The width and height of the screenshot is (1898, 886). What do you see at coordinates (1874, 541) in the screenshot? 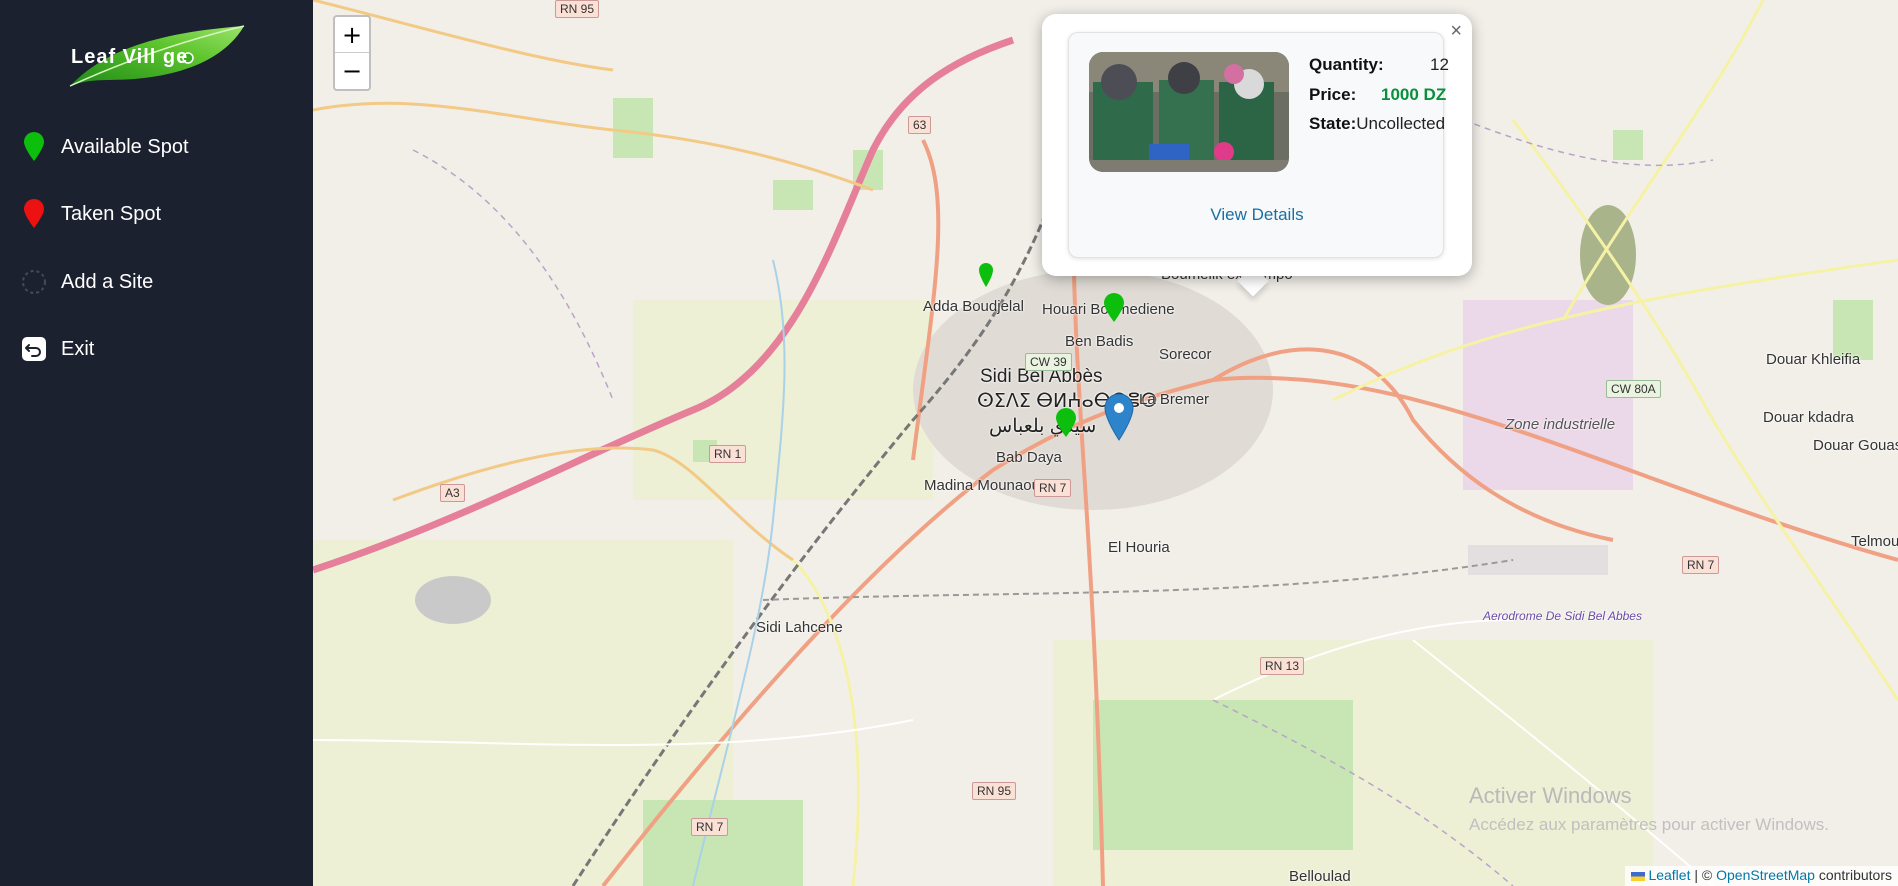
I see `place-label: Telmoun` at bounding box center [1874, 541].